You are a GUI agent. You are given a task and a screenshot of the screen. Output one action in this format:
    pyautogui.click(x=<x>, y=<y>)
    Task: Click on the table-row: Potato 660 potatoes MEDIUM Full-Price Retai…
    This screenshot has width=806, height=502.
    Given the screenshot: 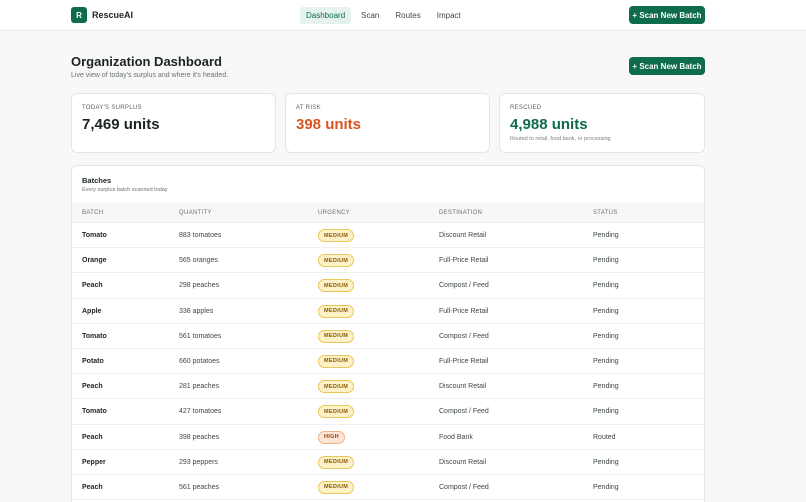 What is the action you would take?
    pyautogui.click(x=388, y=362)
    